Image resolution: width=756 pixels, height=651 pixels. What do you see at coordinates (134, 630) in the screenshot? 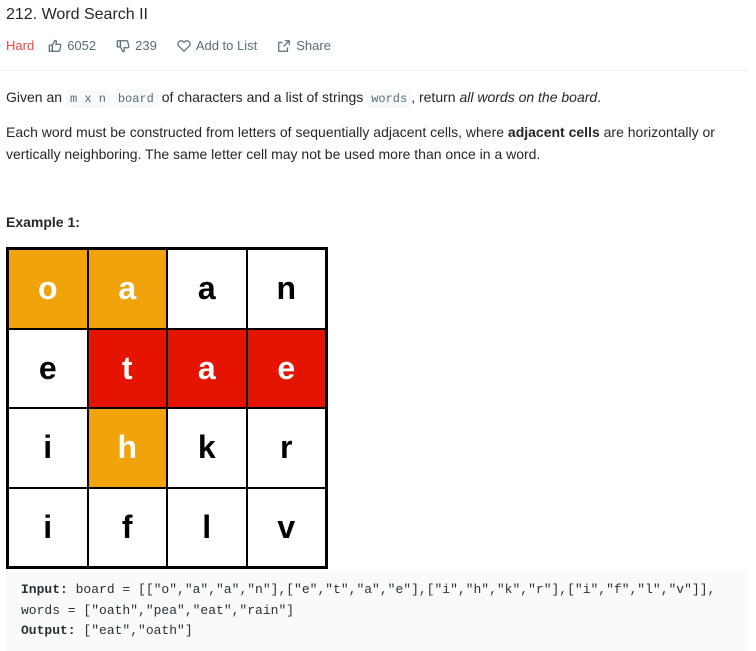
I see `output-value: ["eat","oath"]` at bounding box center [134, 630].